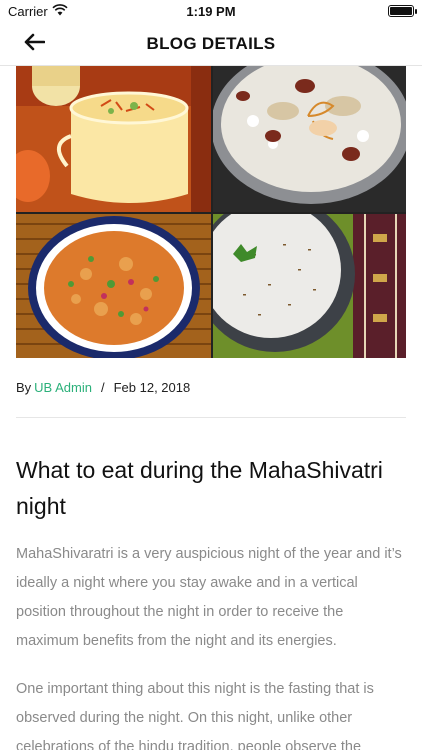  Describe the element at coordinates (24, 387) in the screenshot. I see `by-label: By` at that location.